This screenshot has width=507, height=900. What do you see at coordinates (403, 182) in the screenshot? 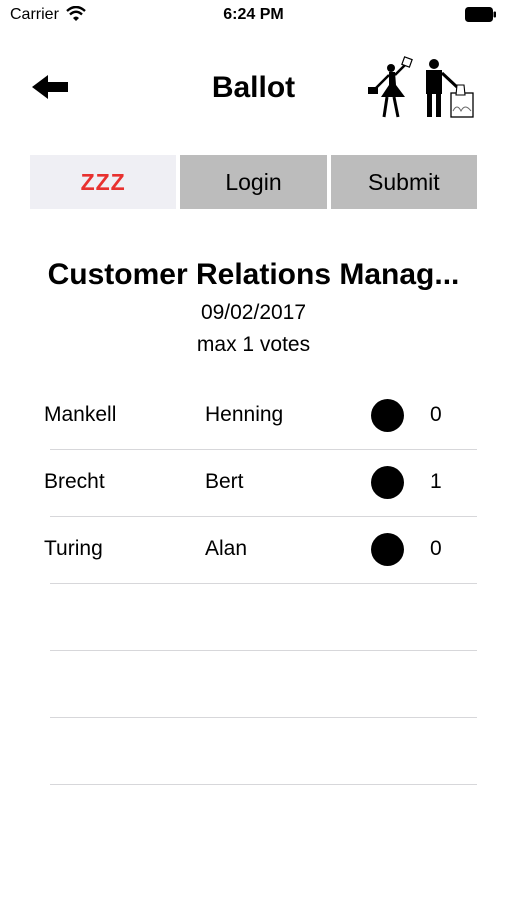
I see `submit-button: Submit` at bounding box center [403, 182].